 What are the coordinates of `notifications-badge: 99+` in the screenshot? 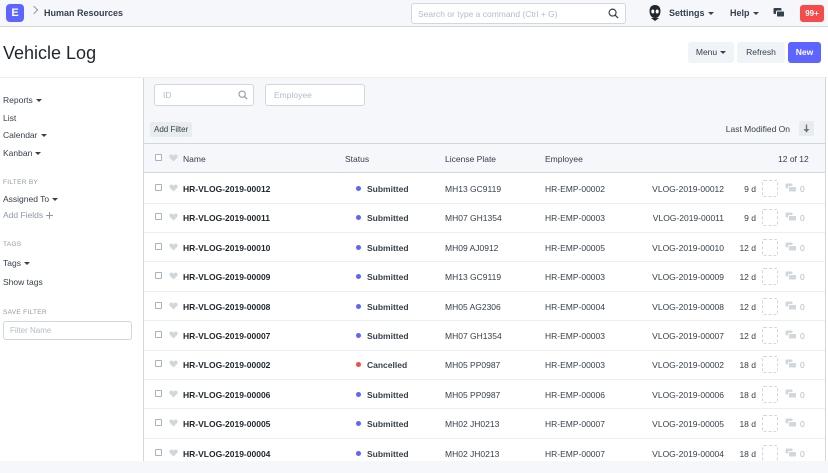 It's located at (812, 13).